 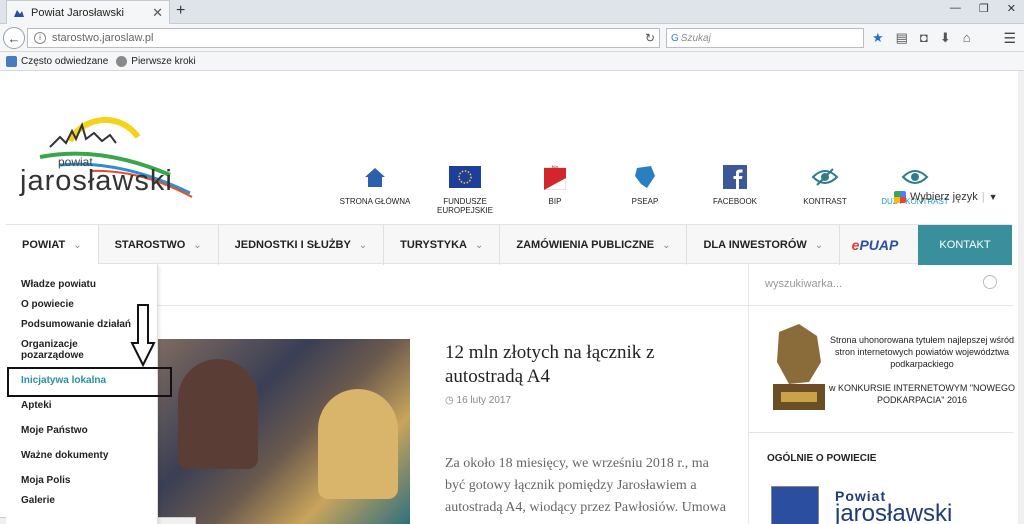 What do you see at coordinates (967, 38) in the screenshot?
I see `home-button-icon: ⌂` at bounding box center [967, 38].